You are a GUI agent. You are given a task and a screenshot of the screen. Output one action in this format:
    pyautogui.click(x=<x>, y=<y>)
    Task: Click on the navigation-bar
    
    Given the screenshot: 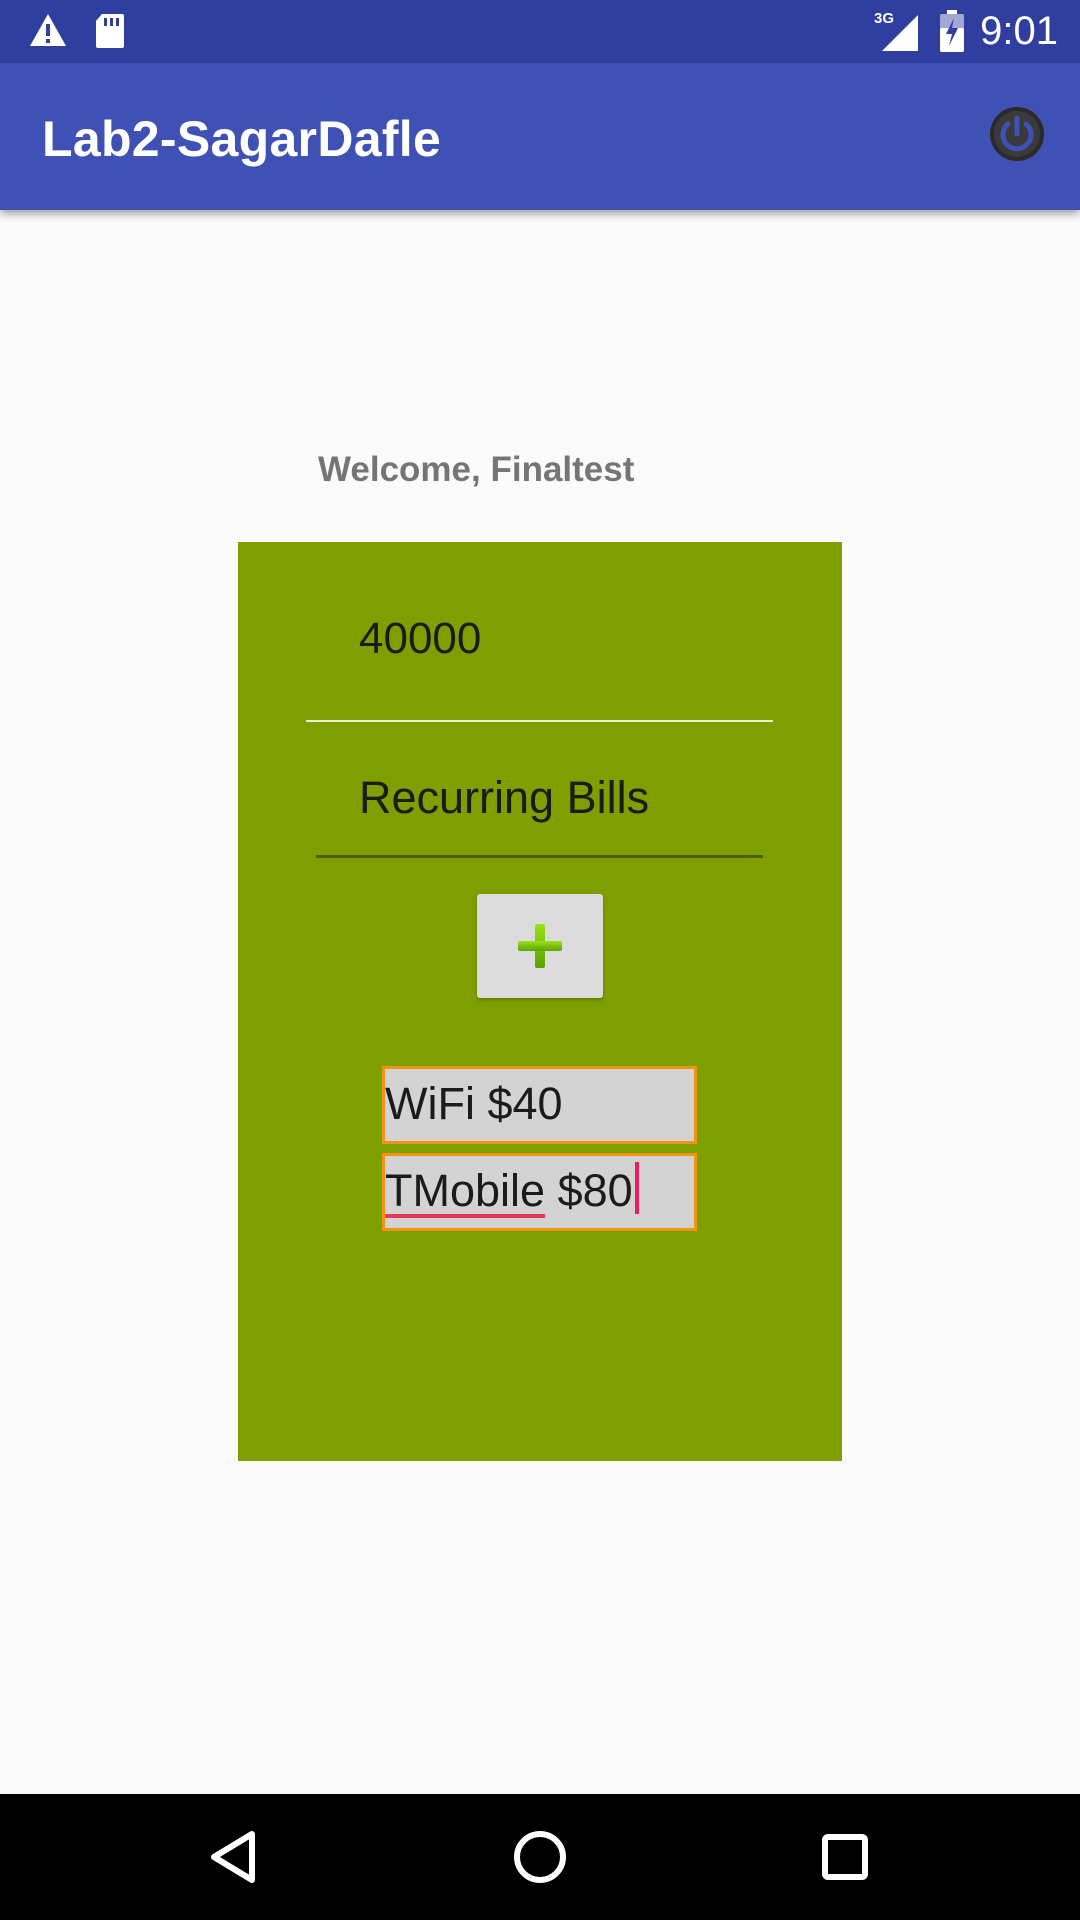 What is the action you would take?
    pyautogui.click(x=540, y=1857)
    